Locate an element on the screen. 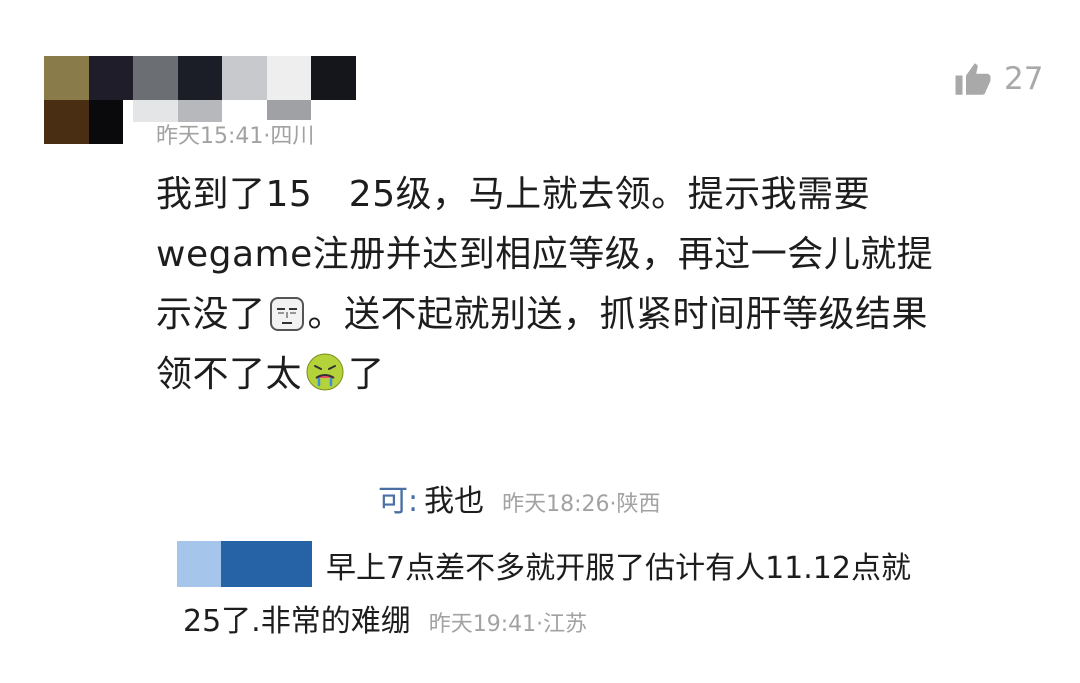  comment-text: 。送不起就别送，抓紧时间肝等级结果 is located at coordinates (618, 314).